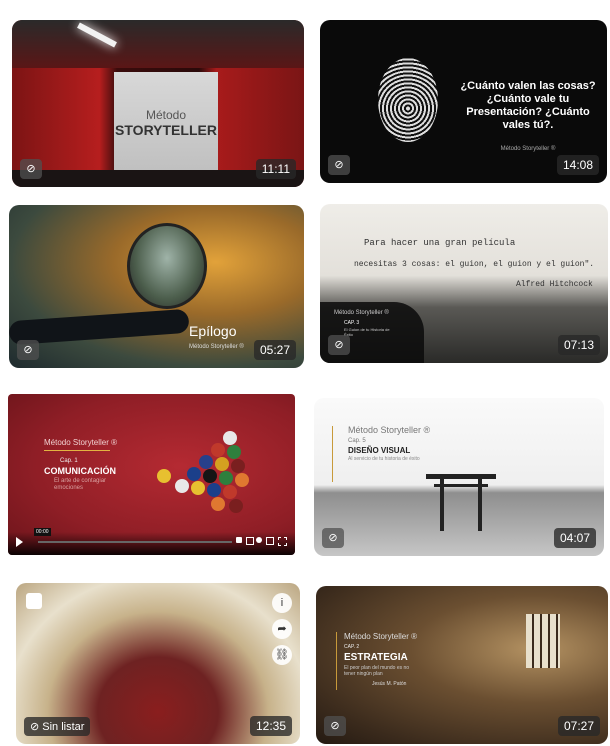 The image size is (610, 746). I want to click on billiard-balls-graphic, so click(203, 472).